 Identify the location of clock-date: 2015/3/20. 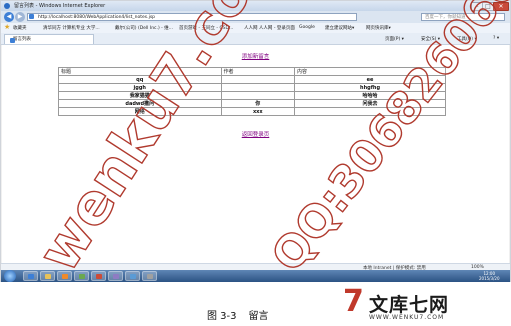
(489, 278).